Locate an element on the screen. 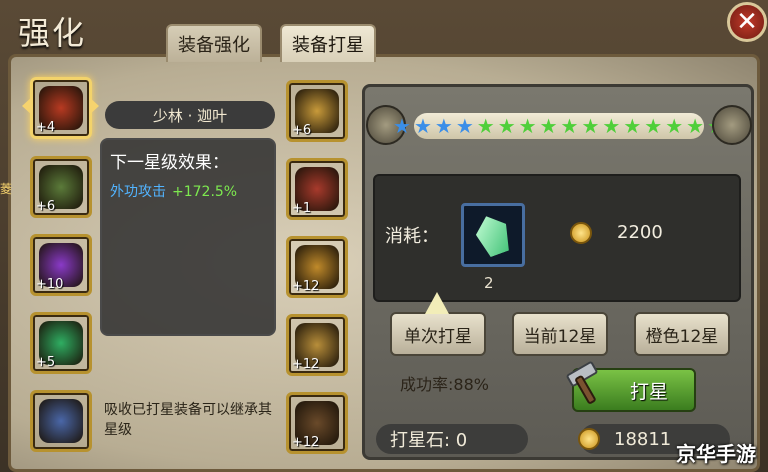 Image resolution: width=768 pixels, height=472 pixels. slot-level: +5 is located at coordinates (46, 362).